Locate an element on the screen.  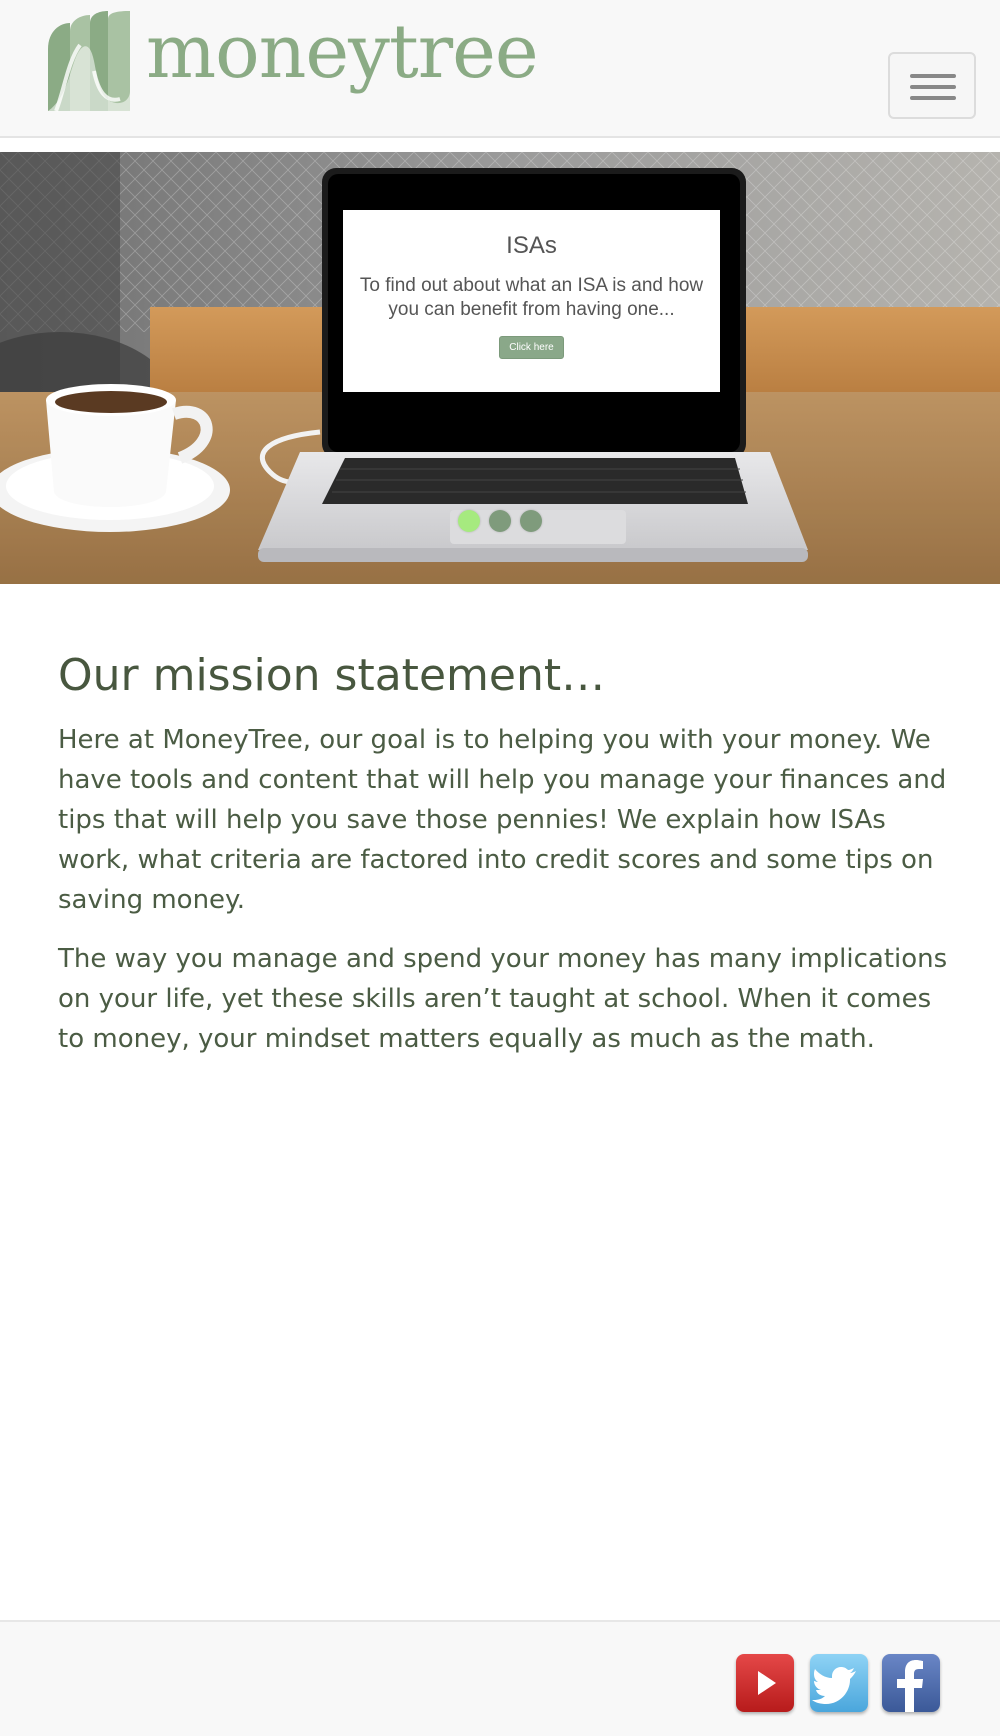
carousel-indicators is located at coordinates (500, 521).